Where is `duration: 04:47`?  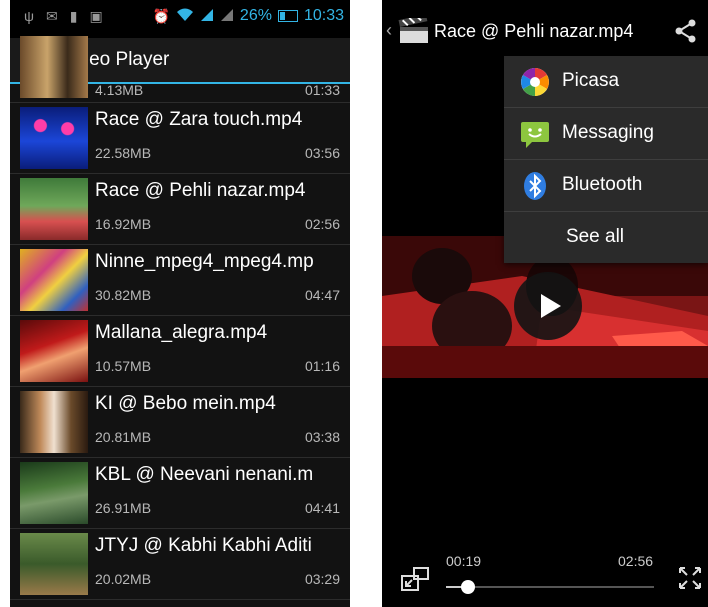 duration: 04:47 is located at coordinates (322, 295).